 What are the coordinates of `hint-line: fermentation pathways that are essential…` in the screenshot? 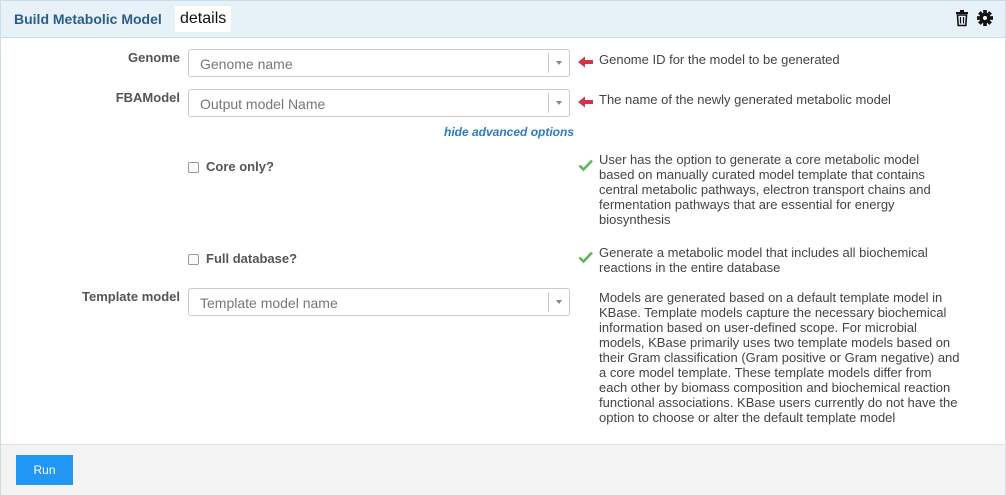 It's located at (747, 204).